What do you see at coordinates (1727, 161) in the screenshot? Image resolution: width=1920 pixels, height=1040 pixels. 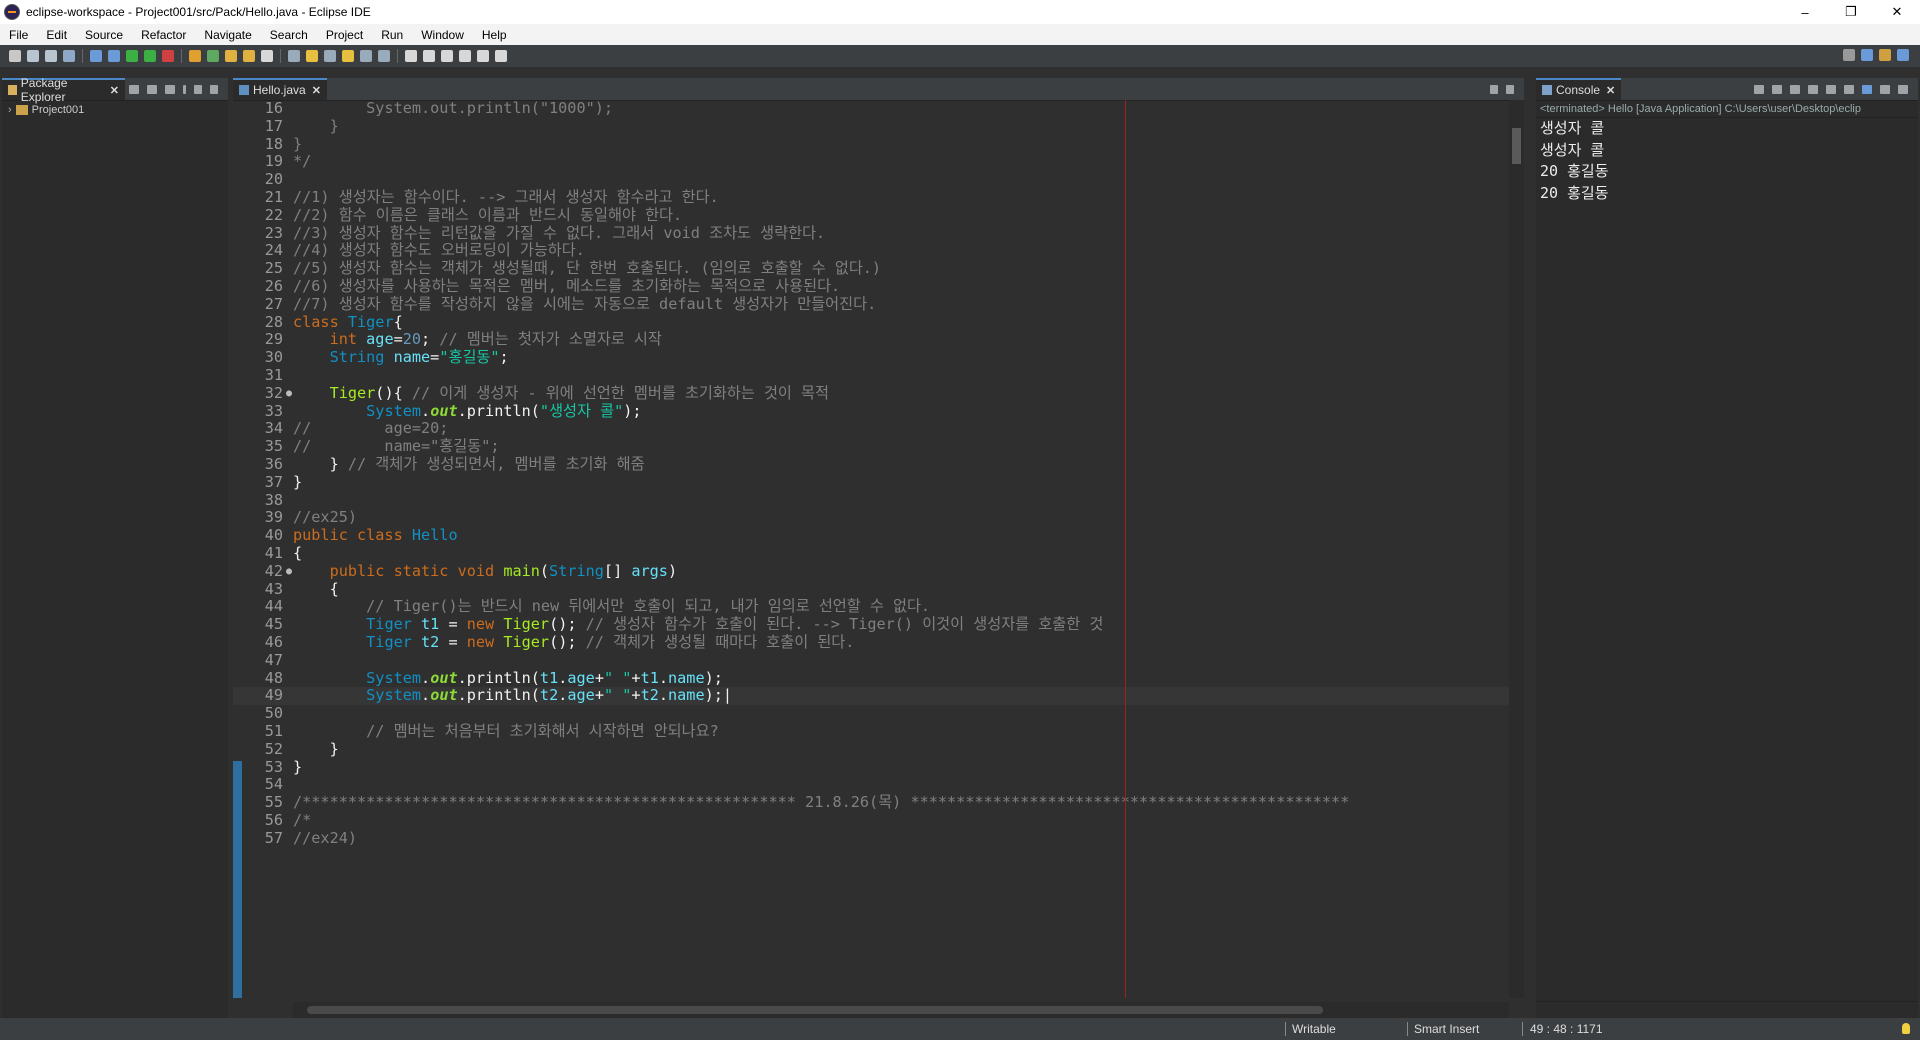 I see `console-output: 생성자 콜 생성자 콜 20 홍길동 20 홍길동` at bounding box center [1727, 161].